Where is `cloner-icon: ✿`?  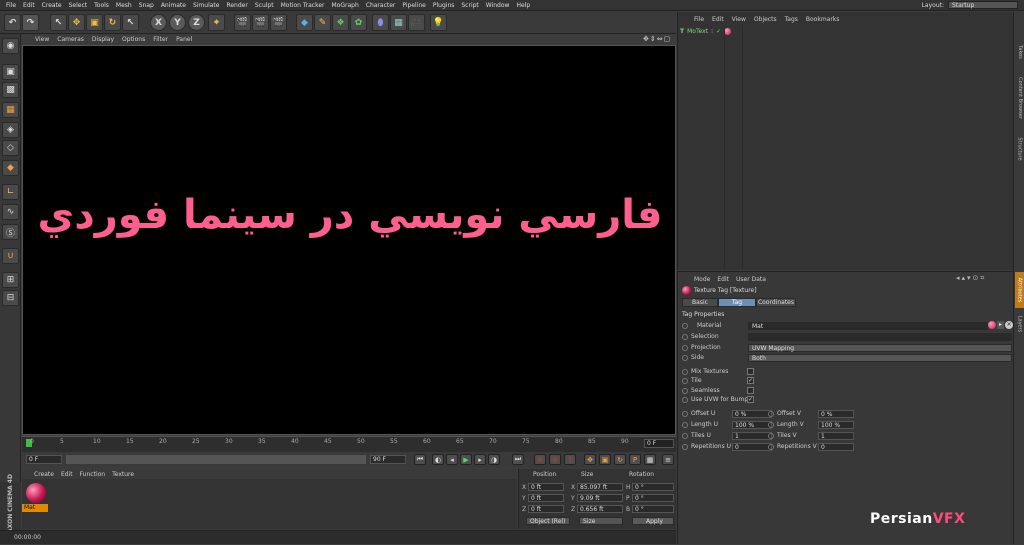
cloner-icon: ✿ is located at coordinates (358, 22).